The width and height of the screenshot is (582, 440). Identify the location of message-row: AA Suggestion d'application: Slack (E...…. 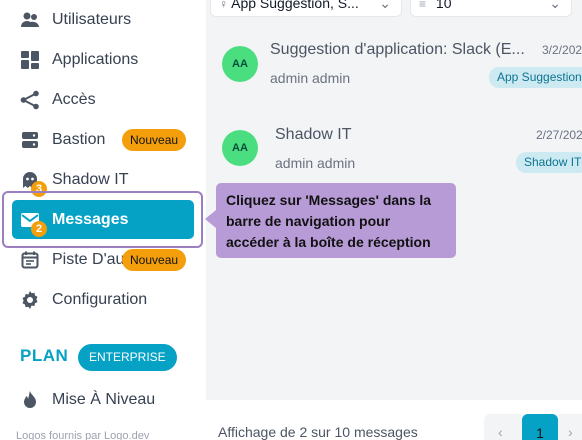
(394, 76).